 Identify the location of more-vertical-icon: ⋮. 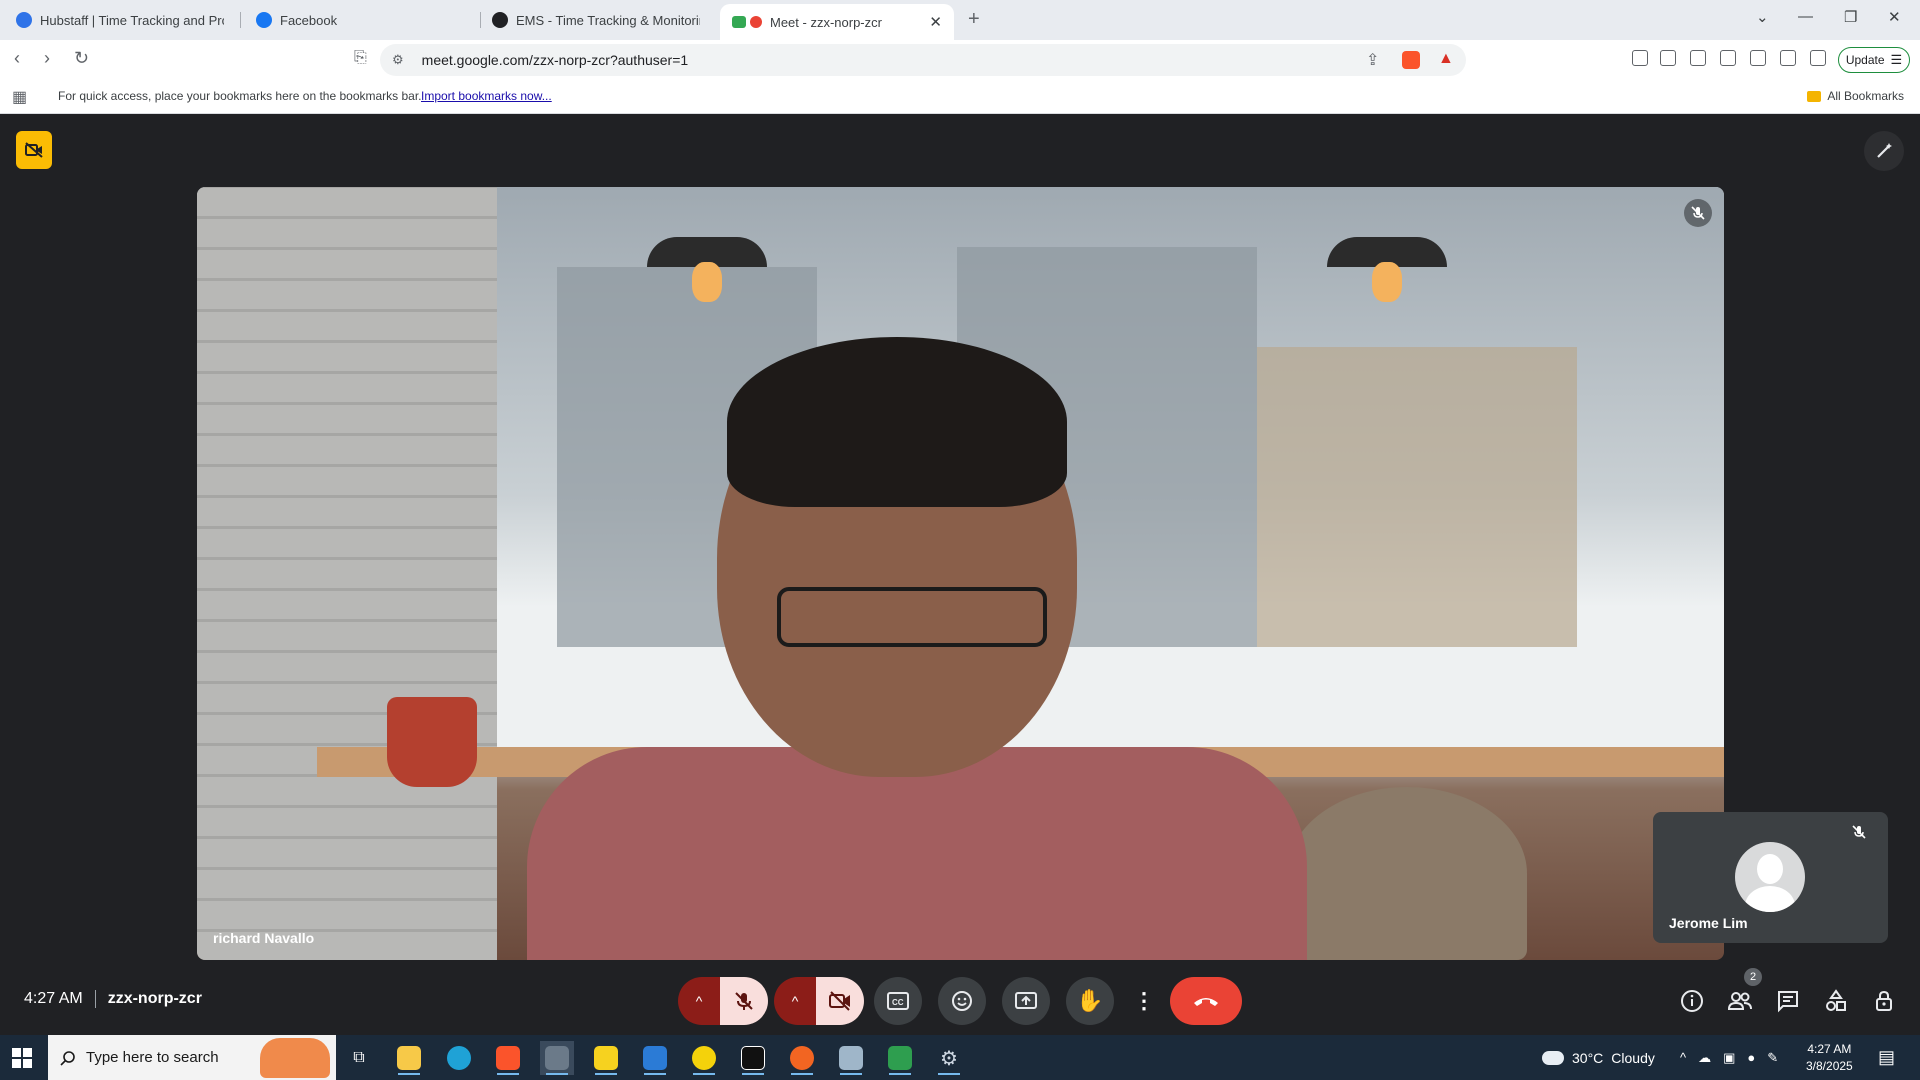
(1144, 1000).